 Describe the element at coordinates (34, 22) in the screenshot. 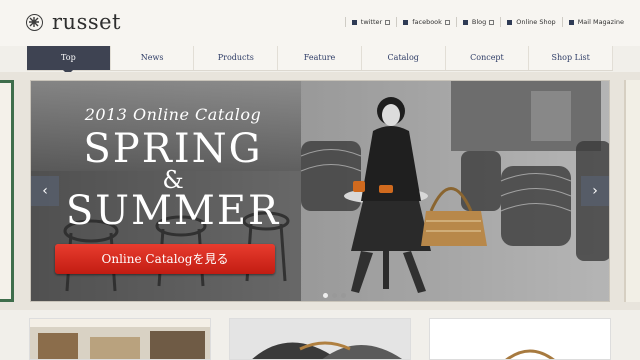

I see `logo-emblem-icon` at that location.